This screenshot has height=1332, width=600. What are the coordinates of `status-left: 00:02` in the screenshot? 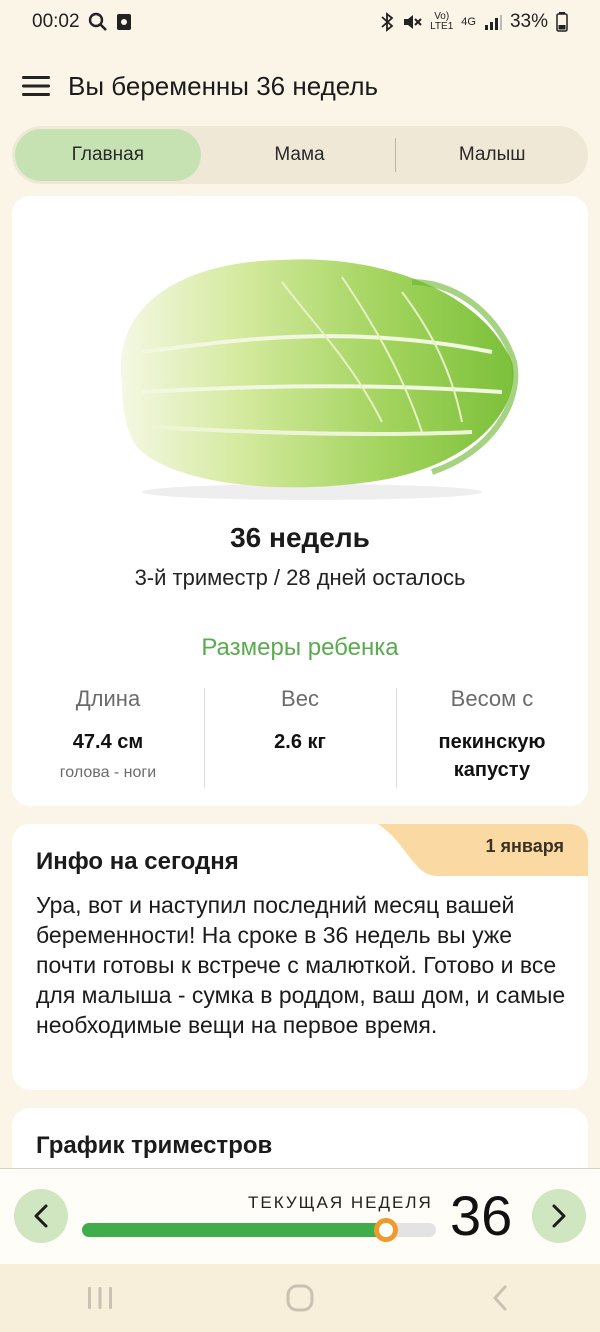 It's located at (82, 22).